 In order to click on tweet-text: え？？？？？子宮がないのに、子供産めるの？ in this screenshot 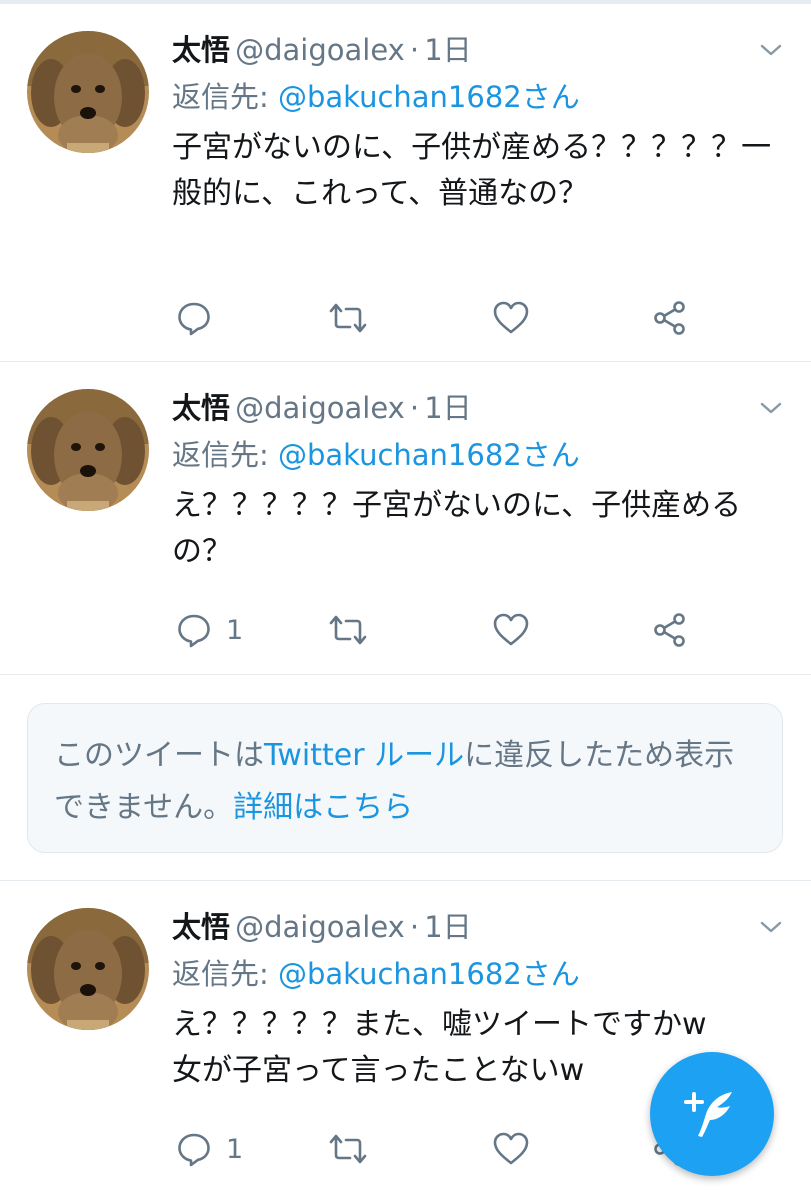, I will do `click(457, 528)`.